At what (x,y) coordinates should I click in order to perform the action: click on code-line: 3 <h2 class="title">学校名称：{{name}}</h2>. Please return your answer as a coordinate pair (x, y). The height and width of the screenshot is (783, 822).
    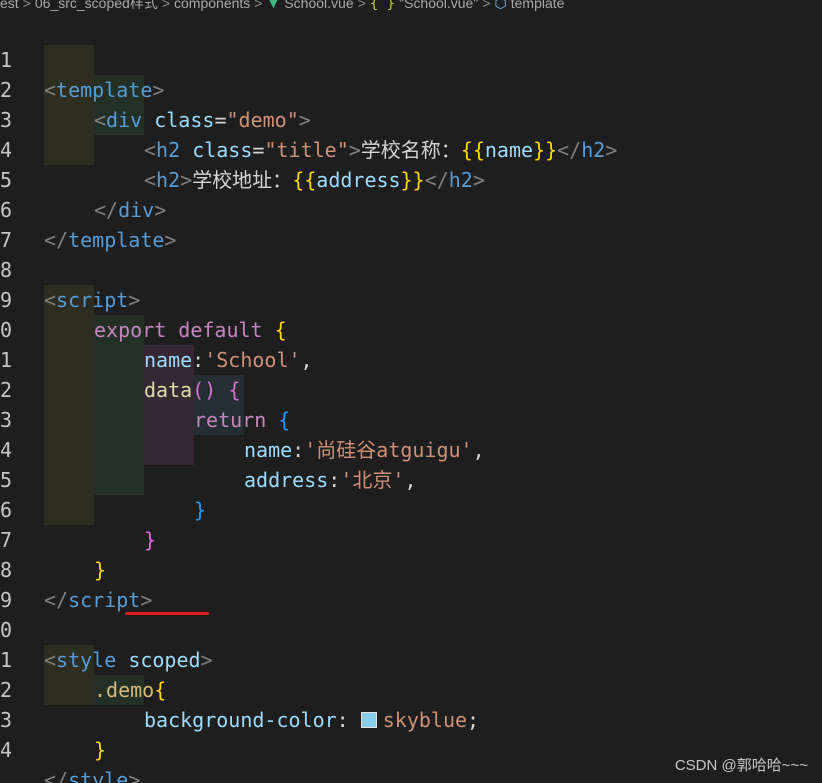
    Looking at the image, I should click on (411, 118).